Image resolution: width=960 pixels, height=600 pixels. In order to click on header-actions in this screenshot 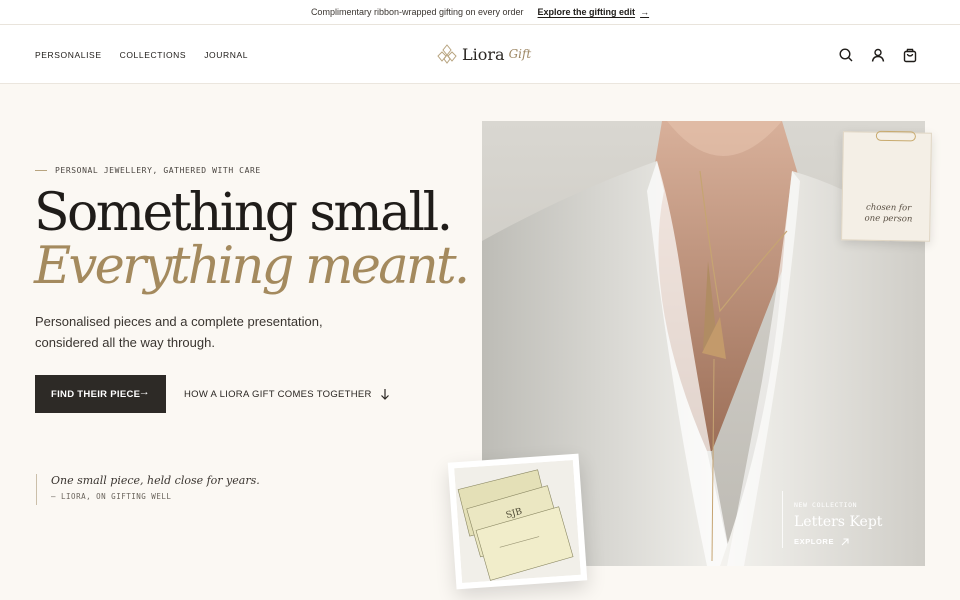, I will do `click(878, 54)`.